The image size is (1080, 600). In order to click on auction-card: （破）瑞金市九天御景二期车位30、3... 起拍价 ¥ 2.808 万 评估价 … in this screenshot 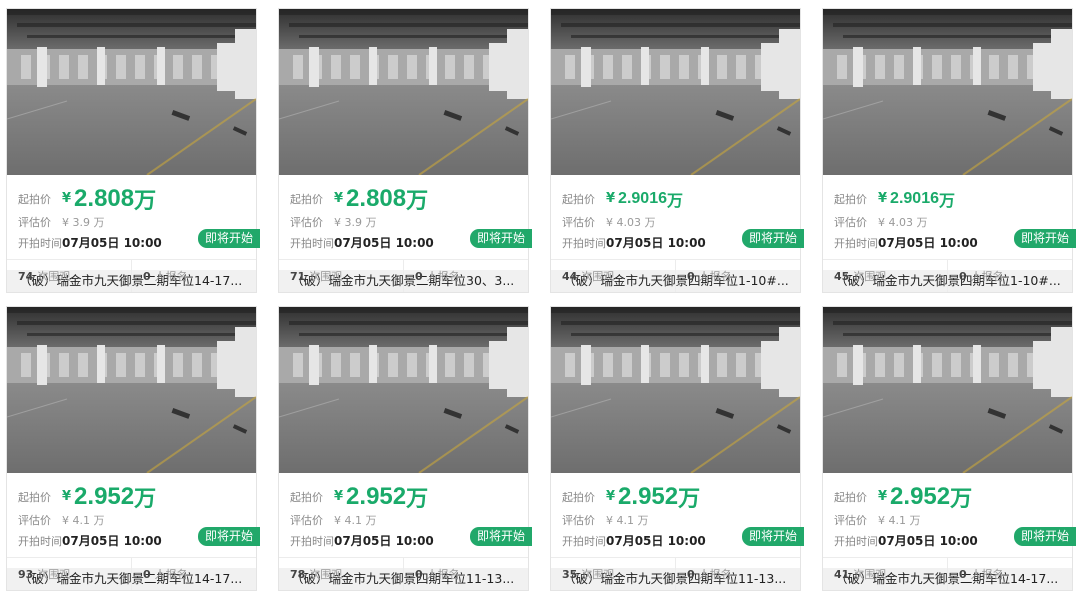, I will do `click(405, 150)`.